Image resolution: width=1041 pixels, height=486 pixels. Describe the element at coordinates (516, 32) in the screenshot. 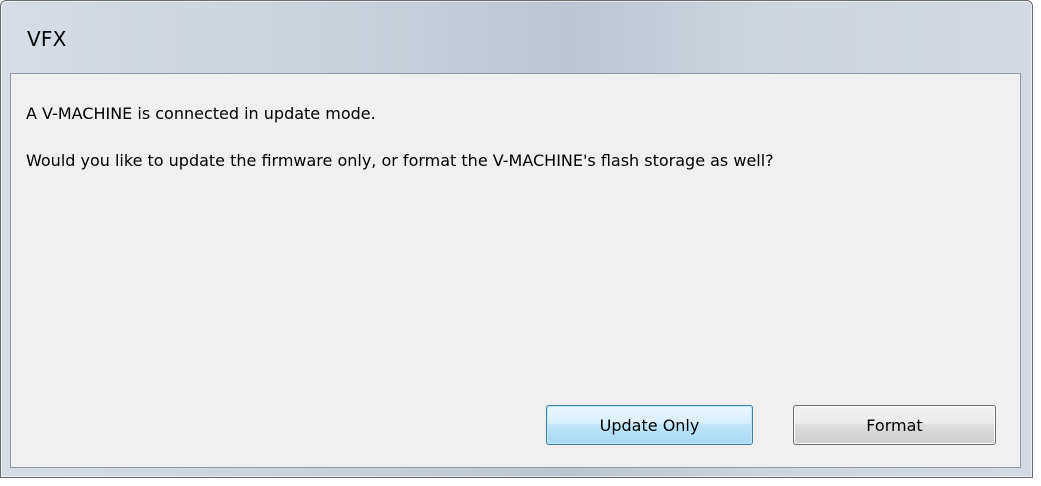

I see `title-bar: VFX` at that location.